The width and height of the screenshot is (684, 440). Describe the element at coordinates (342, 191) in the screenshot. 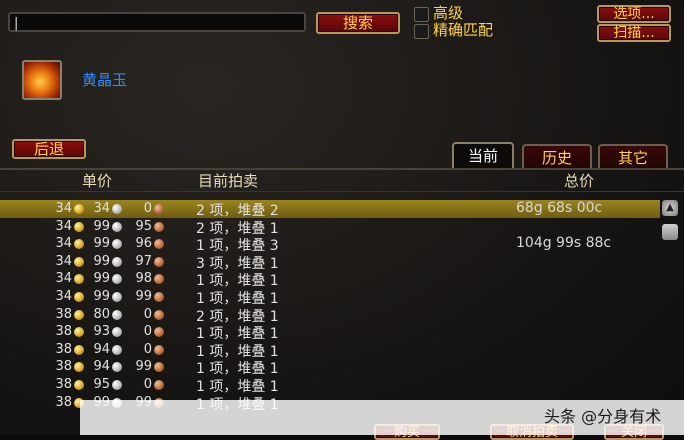

I see `header-divider` at that location.